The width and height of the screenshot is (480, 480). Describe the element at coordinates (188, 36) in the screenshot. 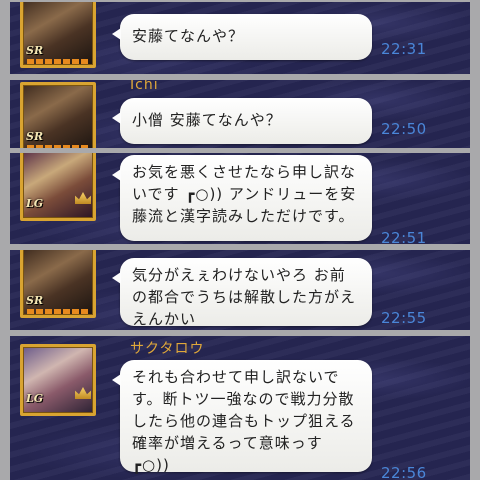

I see `message-text: 安藤てなんや？` at that location.